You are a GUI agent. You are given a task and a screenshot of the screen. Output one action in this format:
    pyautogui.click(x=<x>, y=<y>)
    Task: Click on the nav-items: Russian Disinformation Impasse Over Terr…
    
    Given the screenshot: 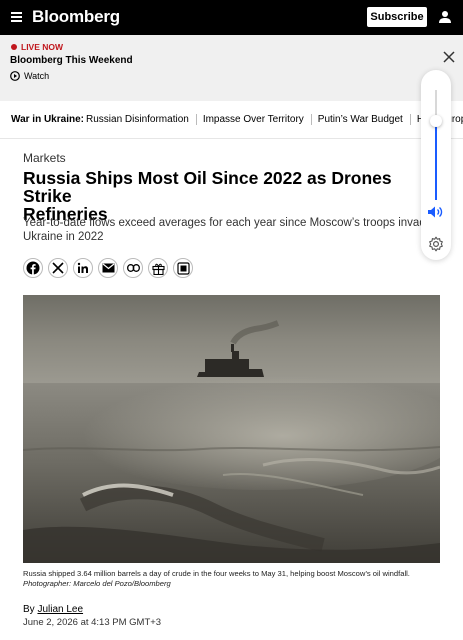 What is the action you would take?
    pyautogui.click(x=274, y=119)
    